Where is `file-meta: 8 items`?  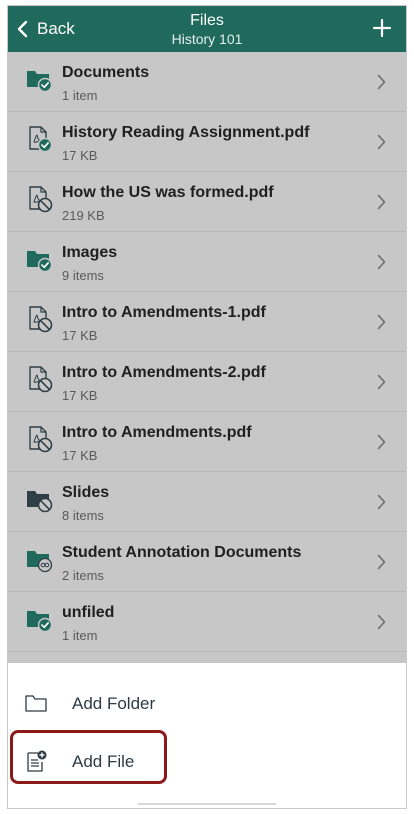
file-meta: 8 items is located at coordinates (83, 515).